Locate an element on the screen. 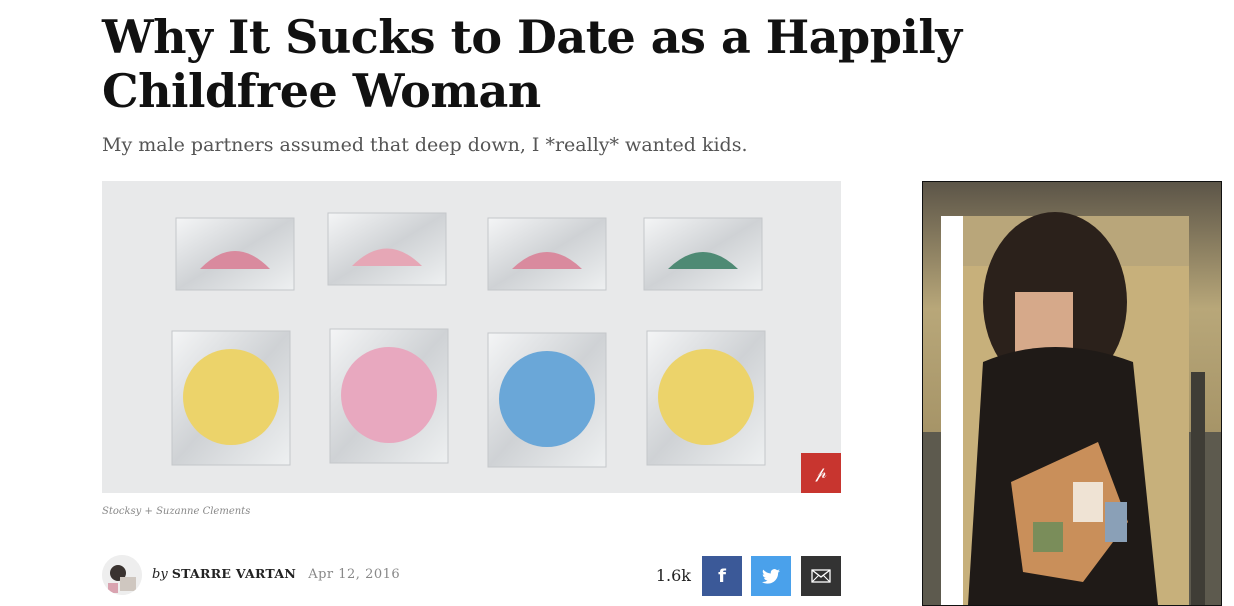 This screenshot has width=1234, height=606. facebook-icon: f is located at coordinates (722, 576).